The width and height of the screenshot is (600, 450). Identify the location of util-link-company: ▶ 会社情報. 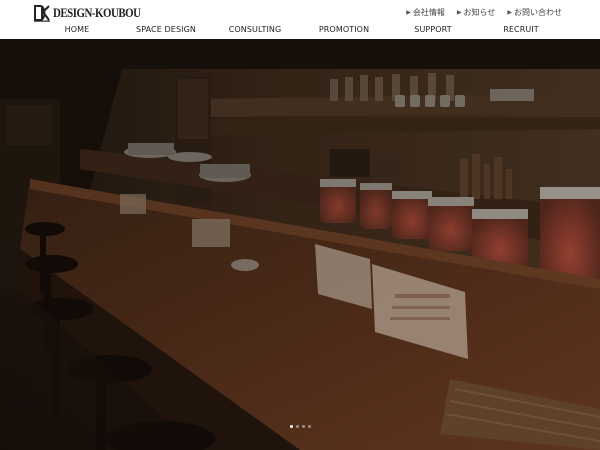
(425, 12).